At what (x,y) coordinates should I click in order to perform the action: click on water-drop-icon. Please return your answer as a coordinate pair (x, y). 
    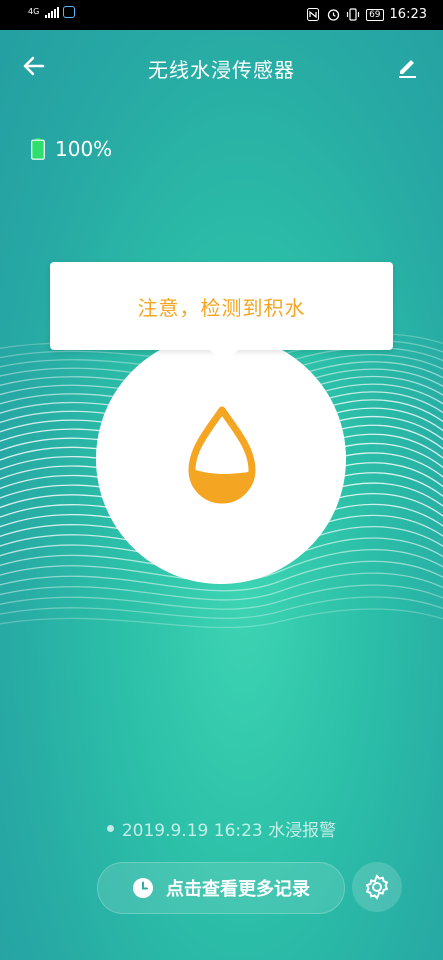
    Looking at the image, I should click on (222, 454).